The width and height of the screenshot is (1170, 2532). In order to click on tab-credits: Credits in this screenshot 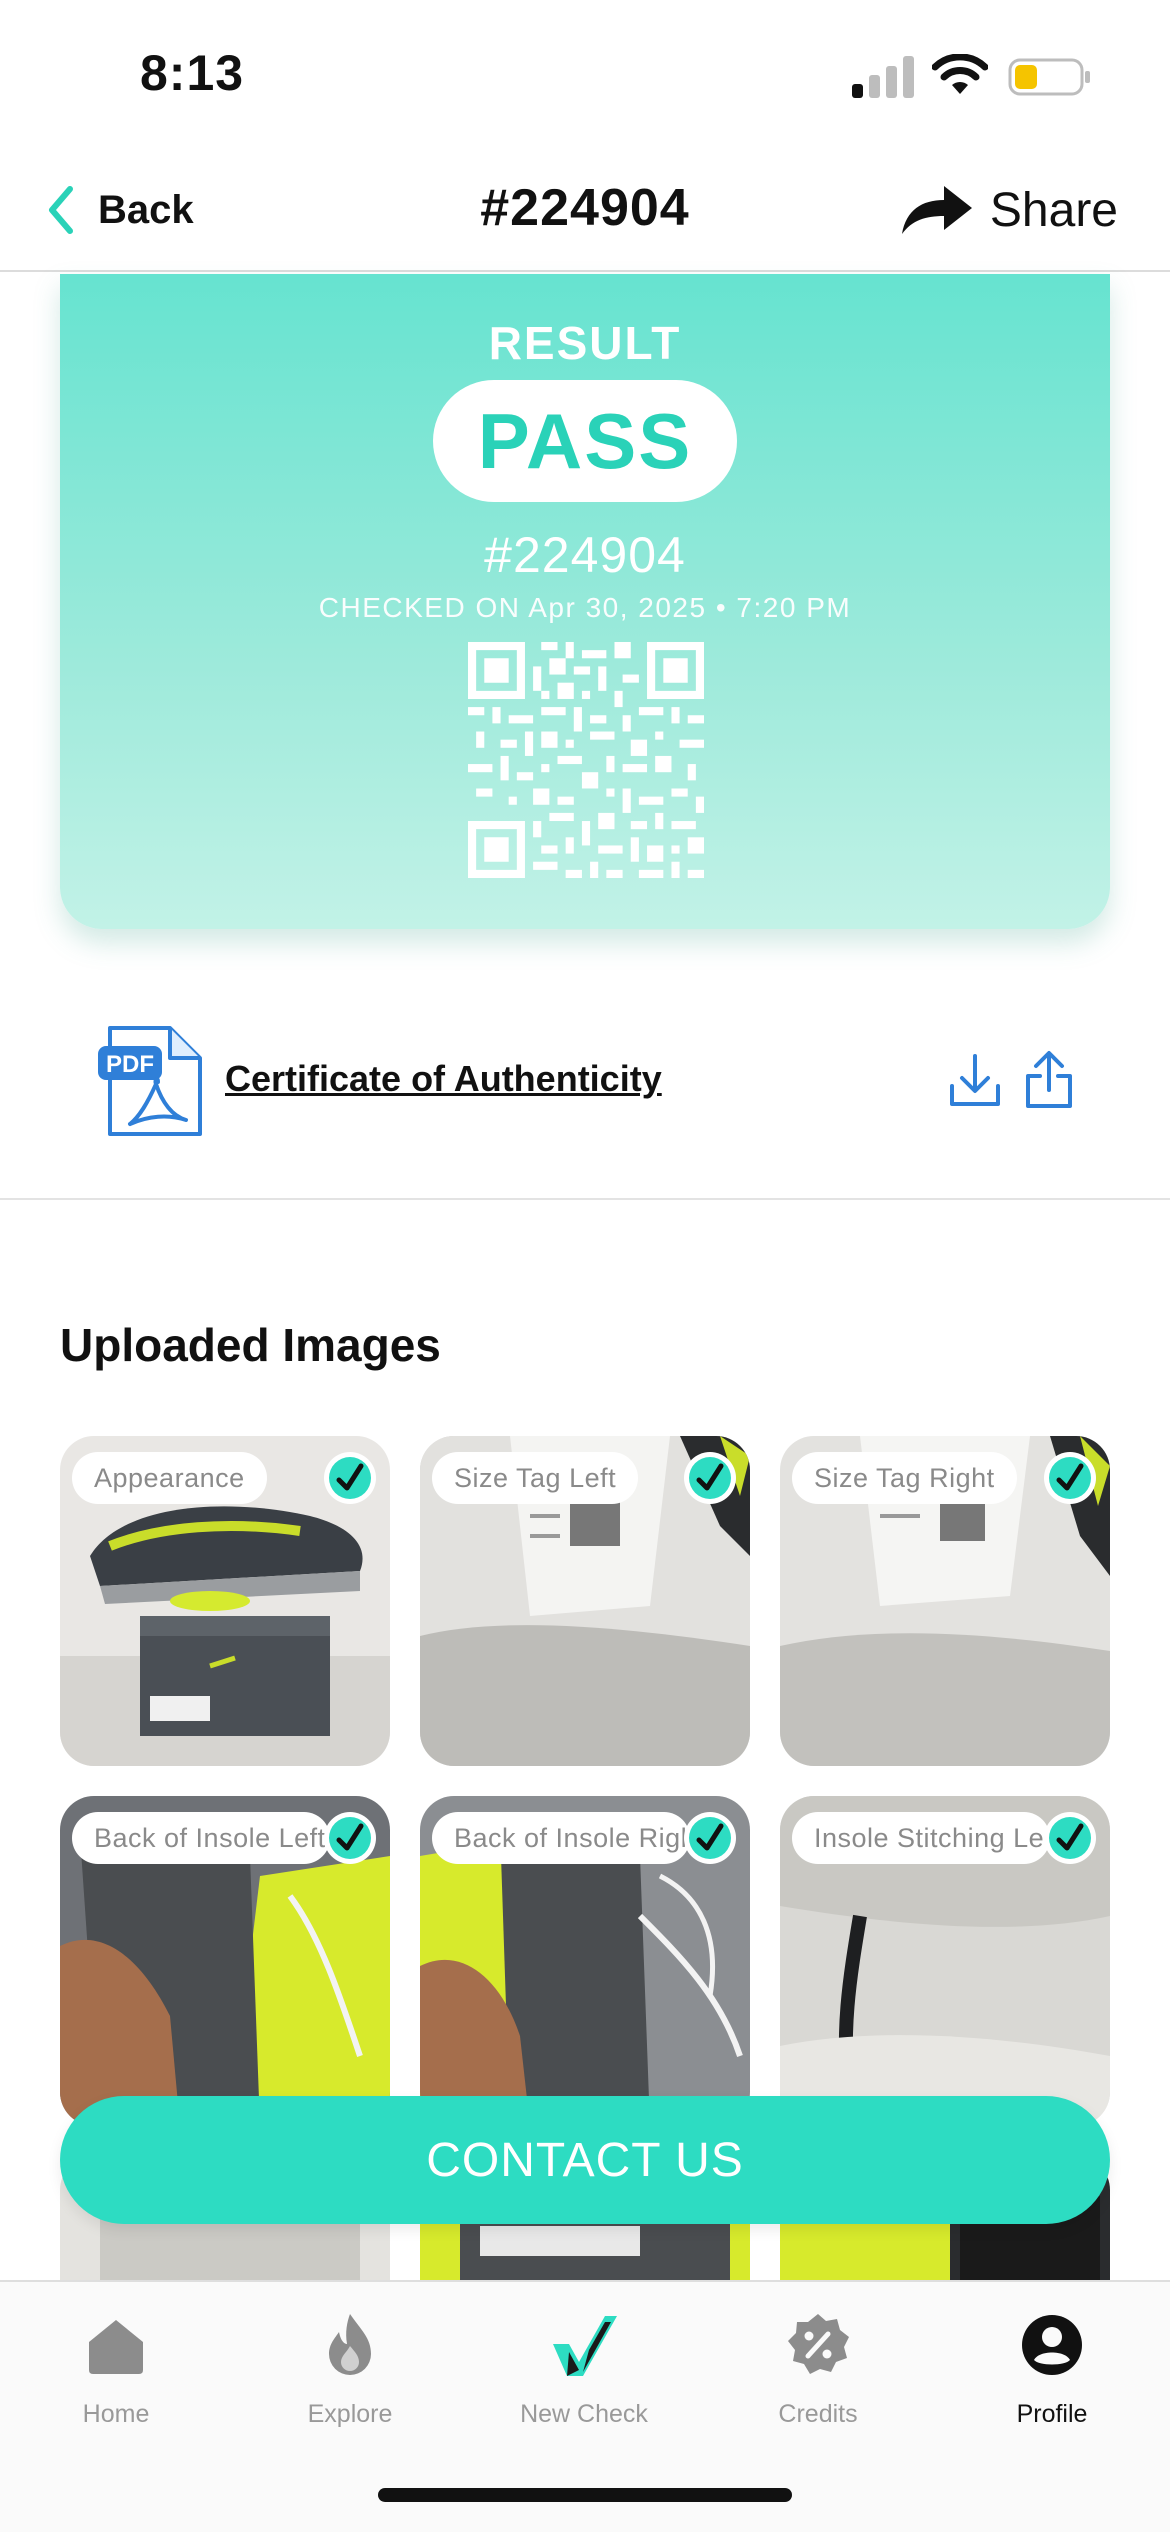, I will do `click(818, 2369)`.